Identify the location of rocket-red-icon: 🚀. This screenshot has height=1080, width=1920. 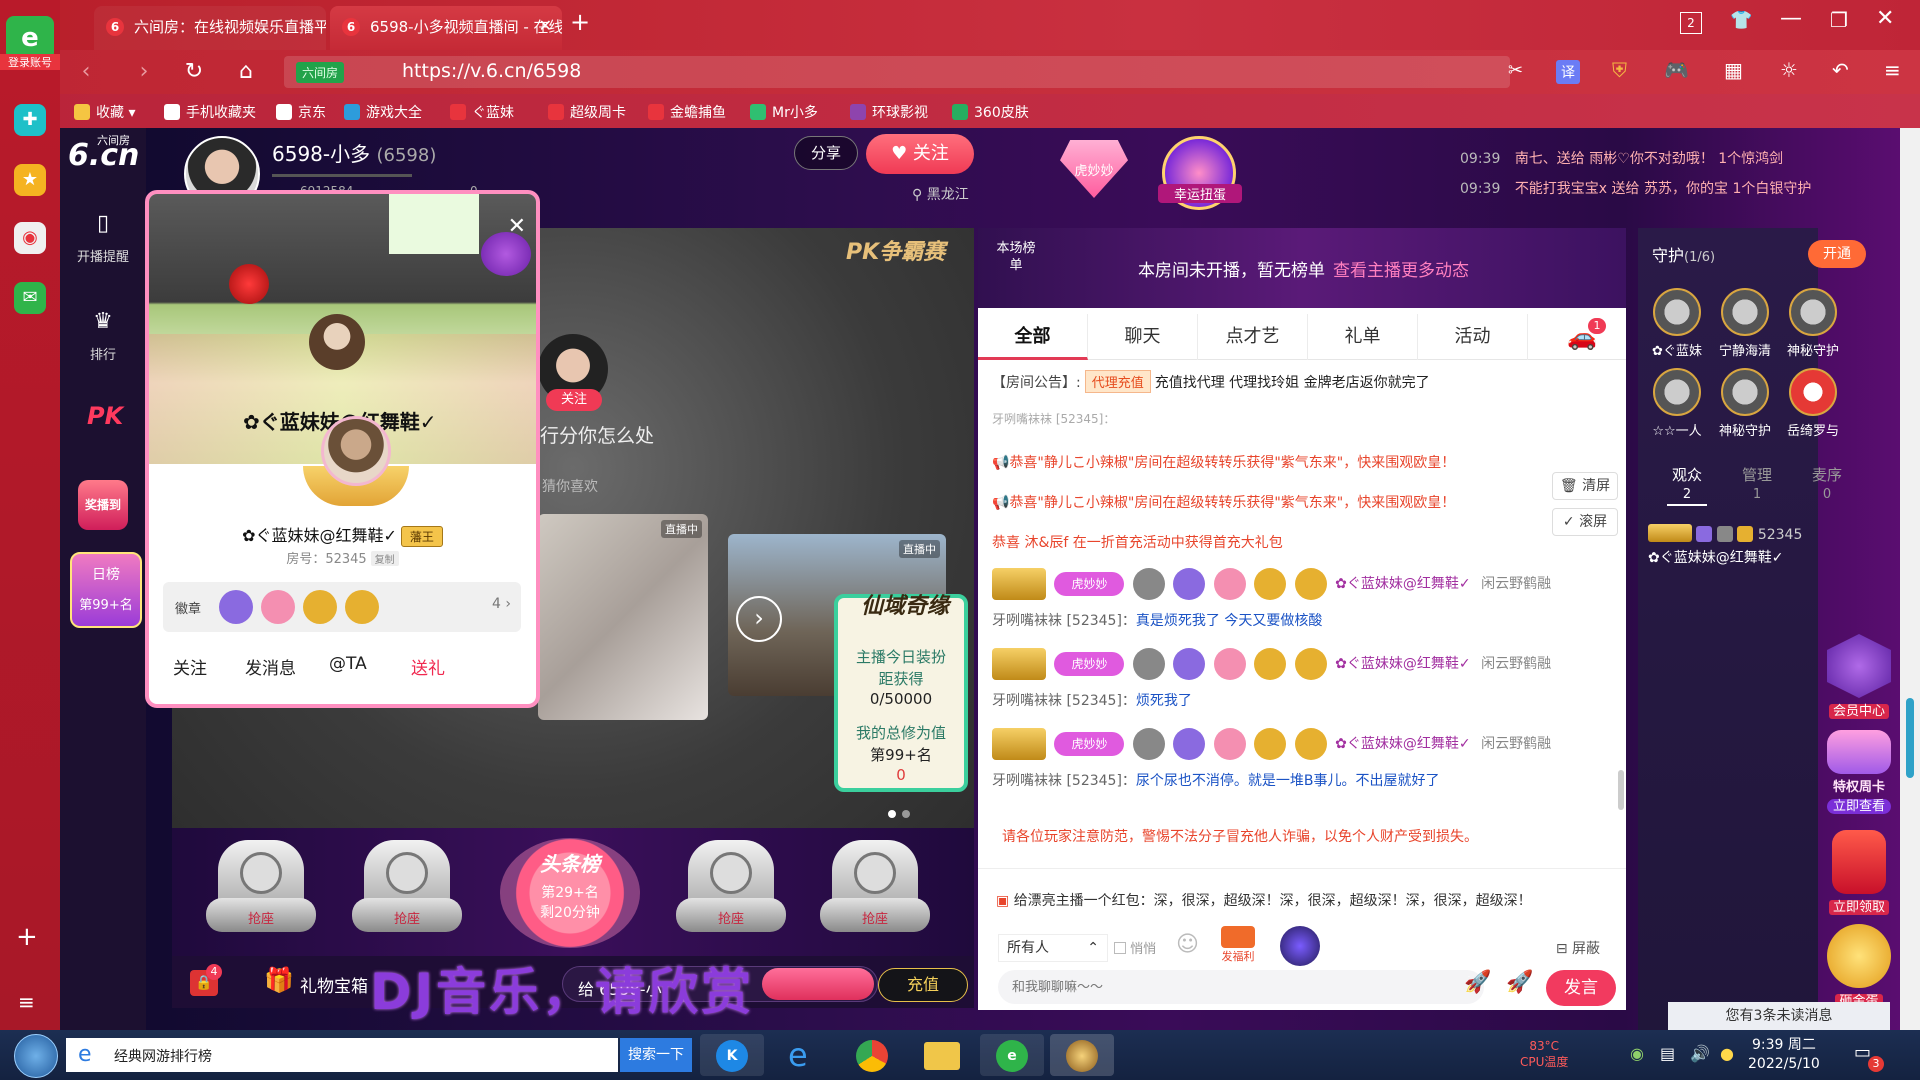
(1519, 982).